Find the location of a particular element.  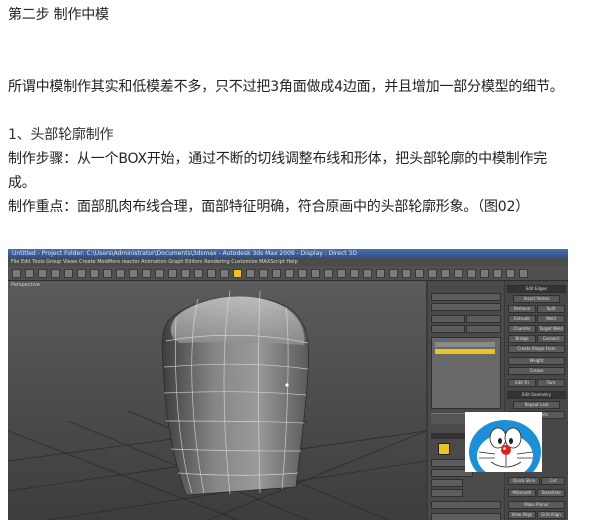

steps-paragraph-continued: 成。 is located at coordinates (22, 183).